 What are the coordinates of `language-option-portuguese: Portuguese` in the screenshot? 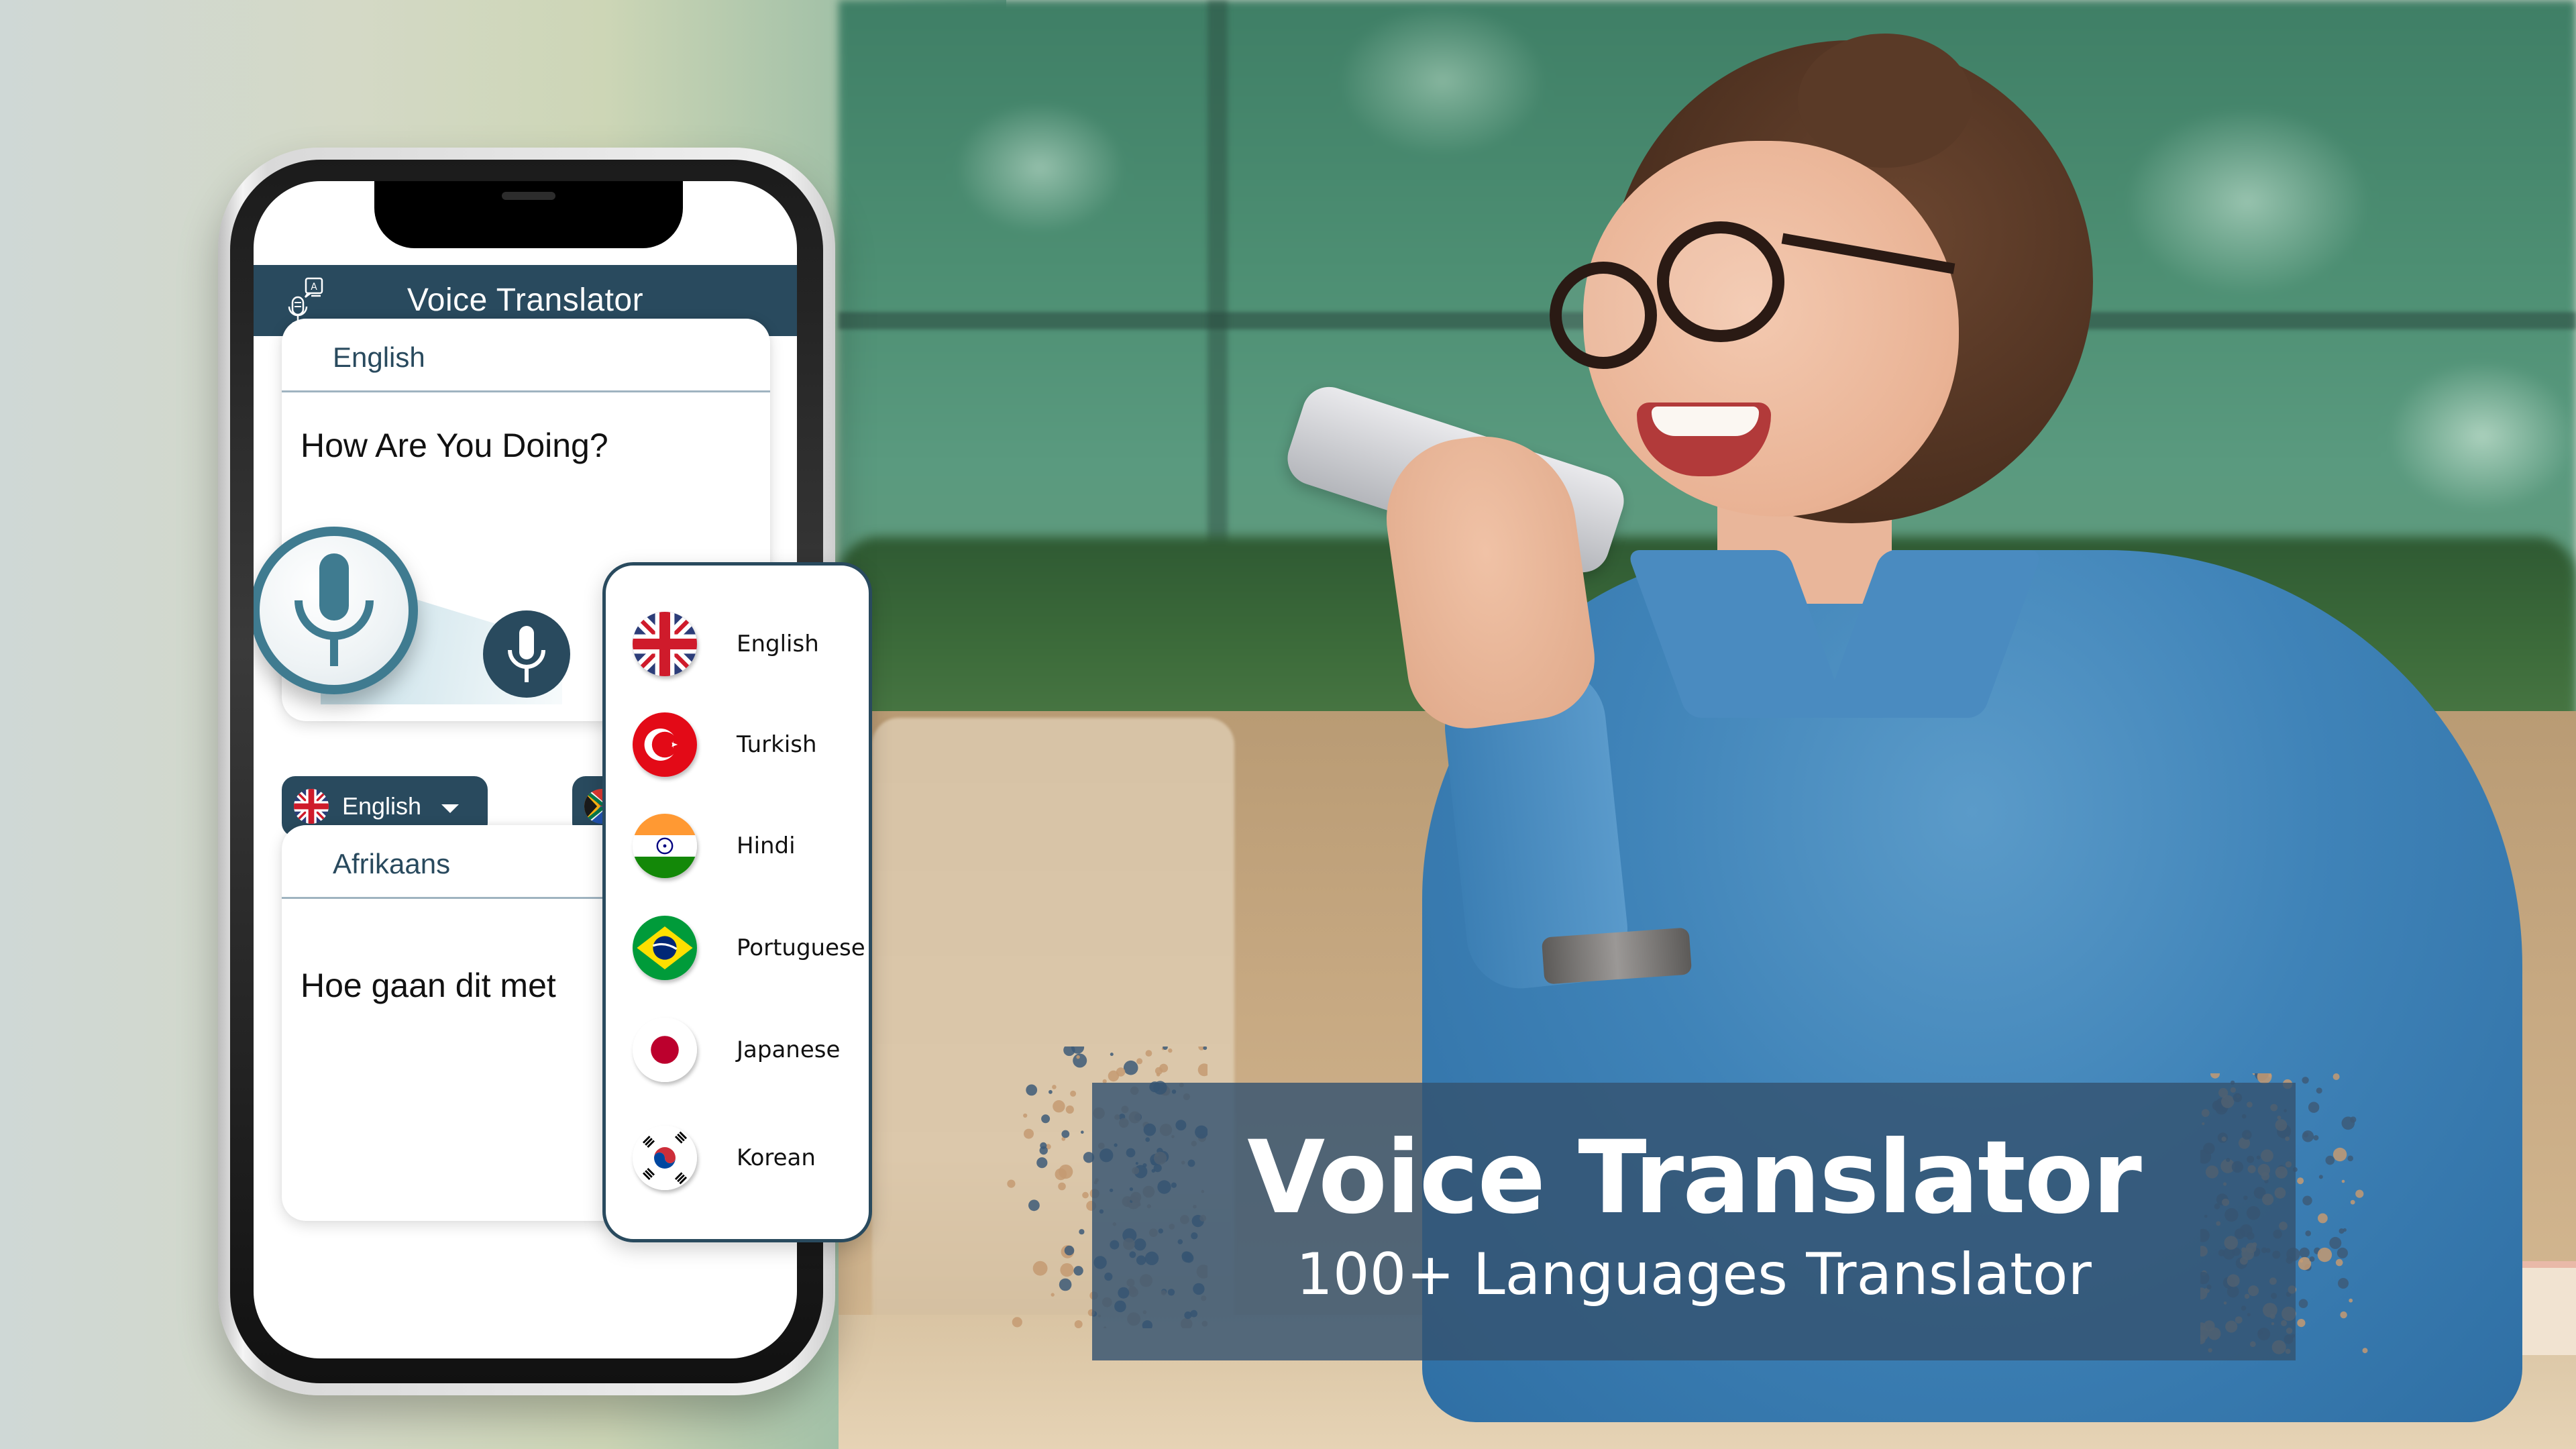 It's located at (737, 948).